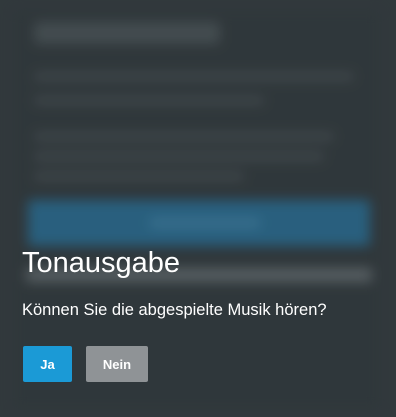 This screenshot has height=417, width=396. What do you see at coordinates (101, 263) in the screenshot?
I see `dialog-title: Tonausgabe` at bounding box center [101, 263].